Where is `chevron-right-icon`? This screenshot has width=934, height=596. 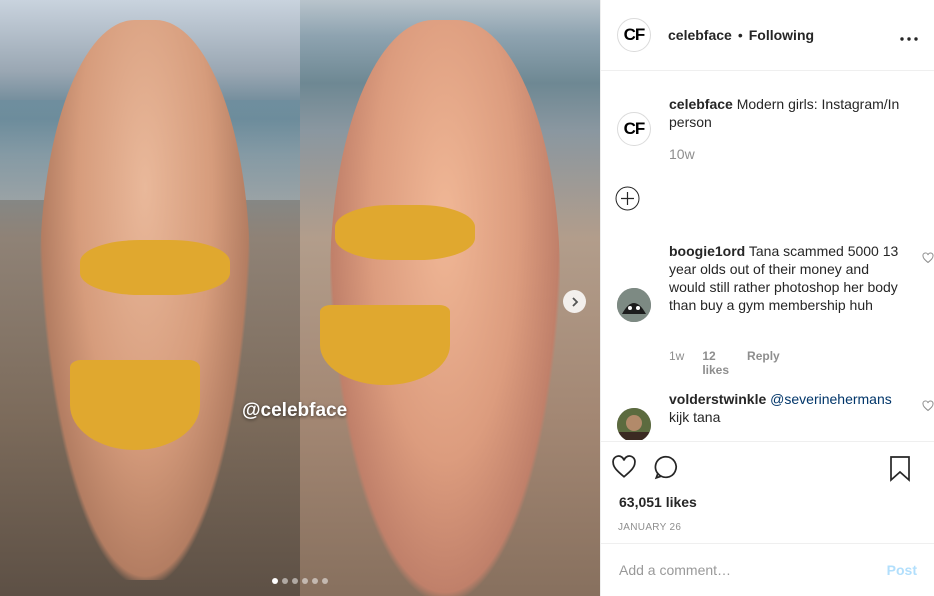
chevron-right-icon is located at coordinates (574, 301).